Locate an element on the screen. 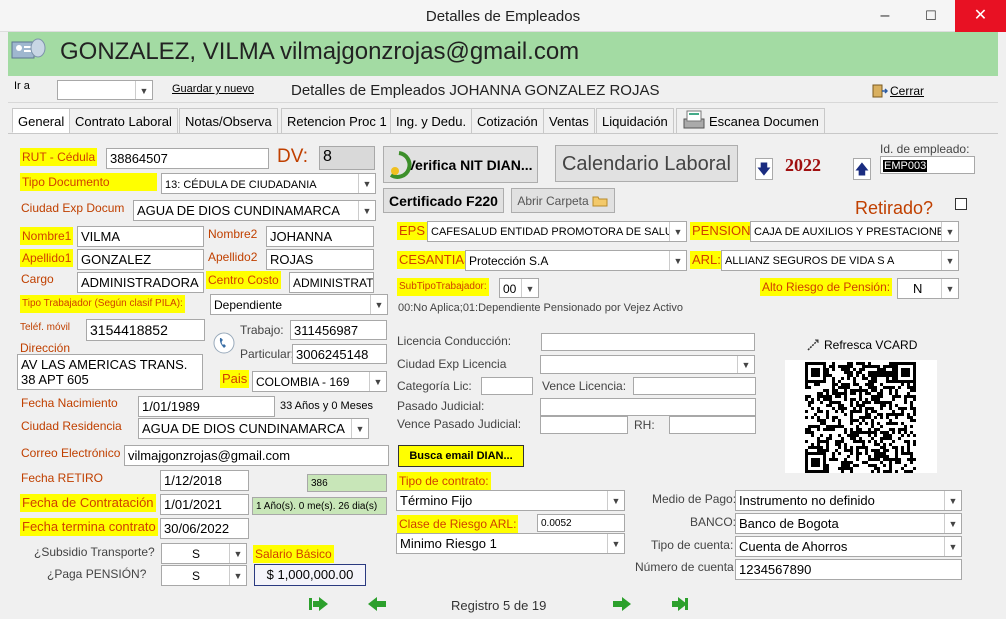 The width and height of the screenshot is (1006, 619). dias-retiro-box: 386 is located at coordinates (347, 483).